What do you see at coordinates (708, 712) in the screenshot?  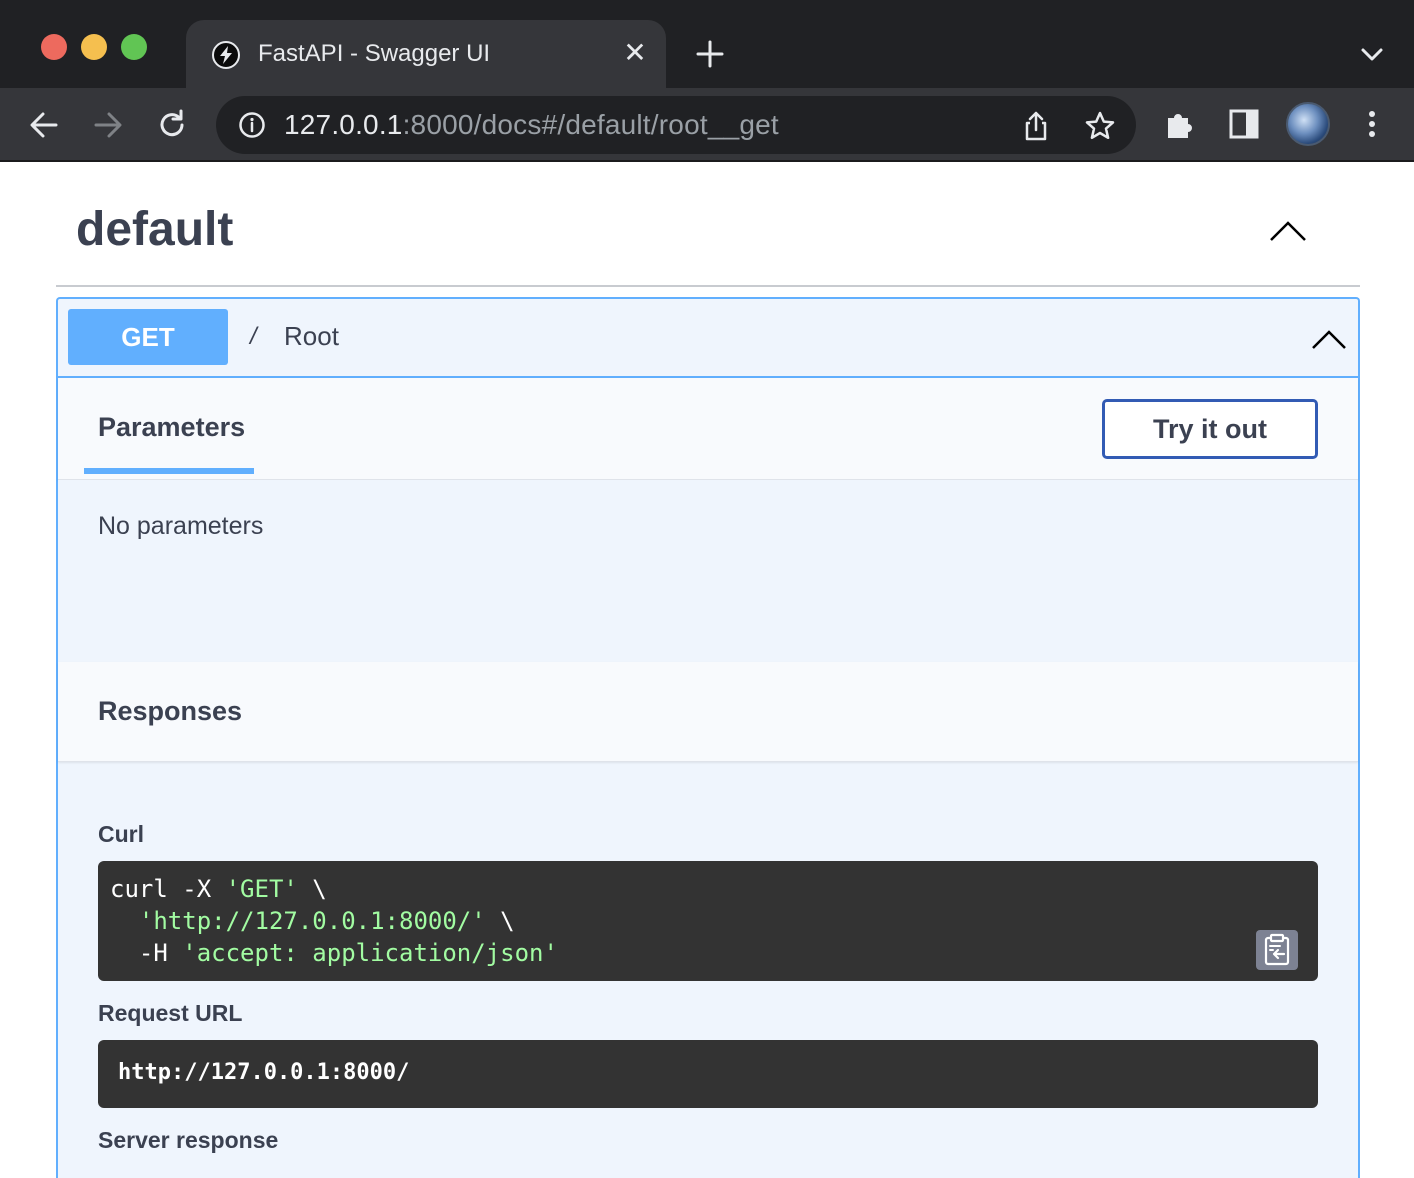 I see `responses-header: Responses` at bounding box center [708, 712].